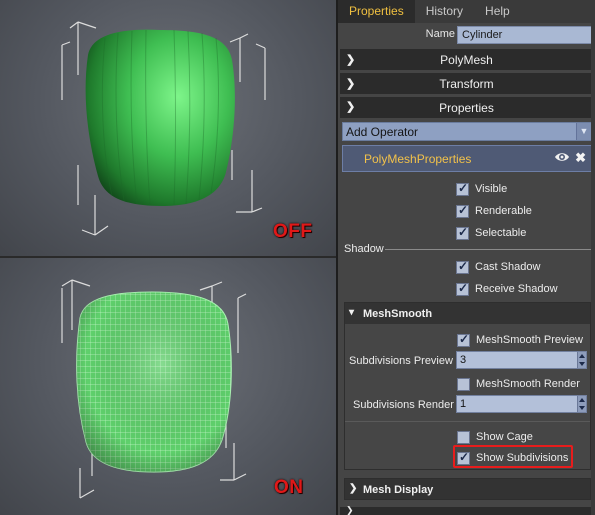 The width and height of the screenshot is (595, 515). What do you see at coordinates (462, 188) in the screenshot?
I see `visible-checkbox` at bounding box center [462, 188].